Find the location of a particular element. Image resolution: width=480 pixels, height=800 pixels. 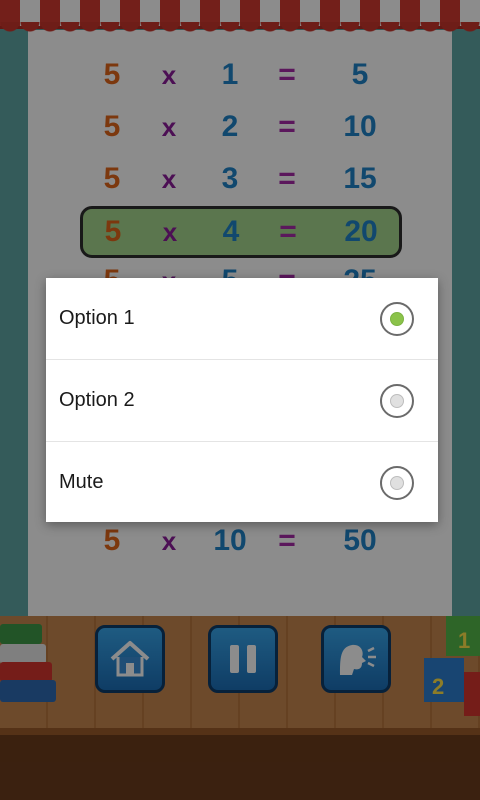

option-label: Option 1 is located at coordinates (97, 318).